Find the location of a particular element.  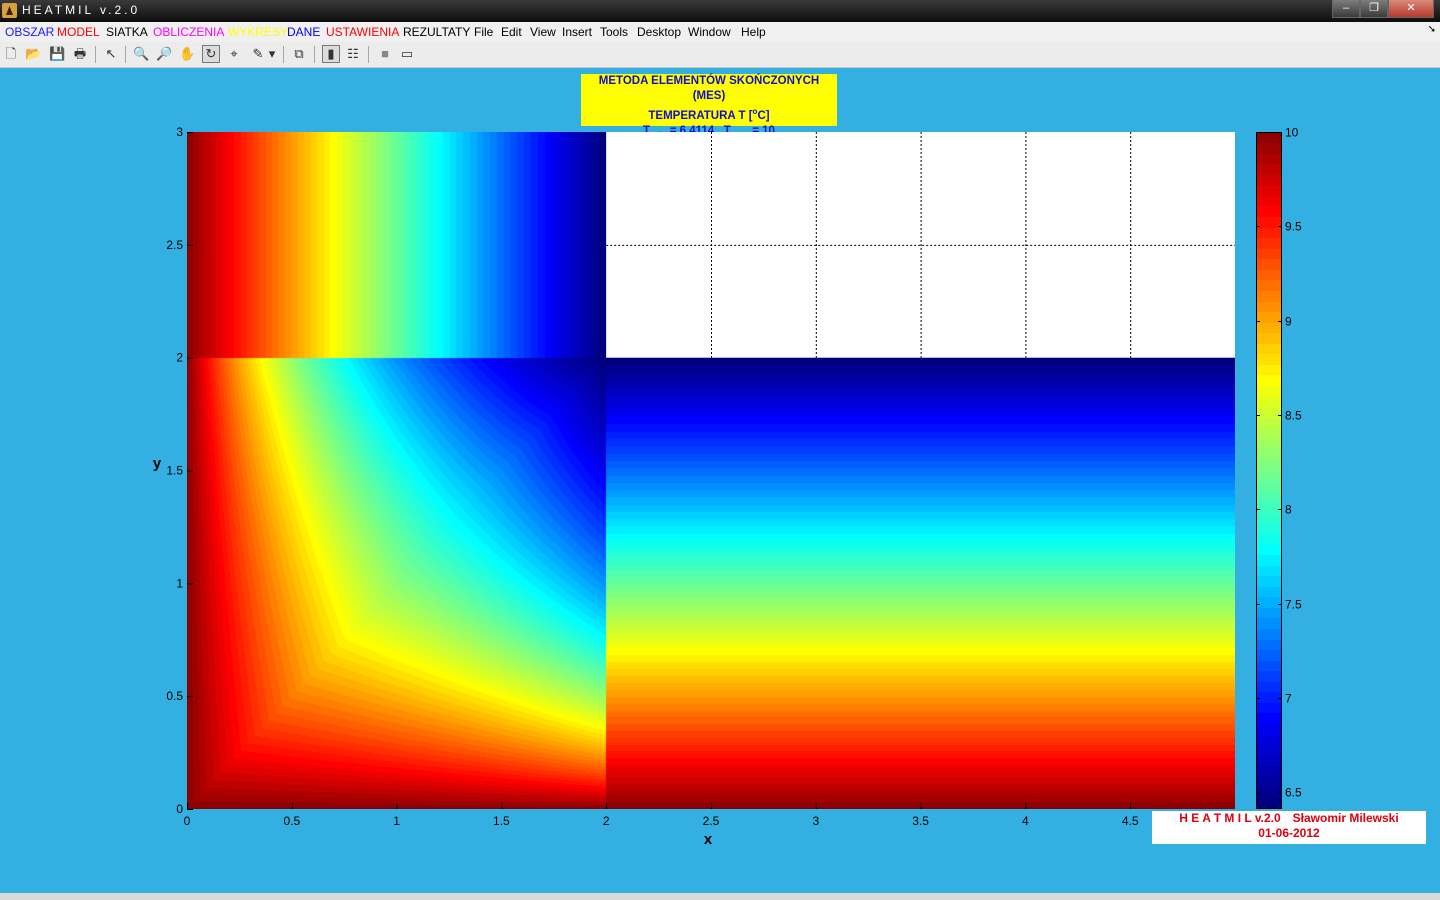

x-tick-label: 4.5 is located at coordinates (1130, 821).